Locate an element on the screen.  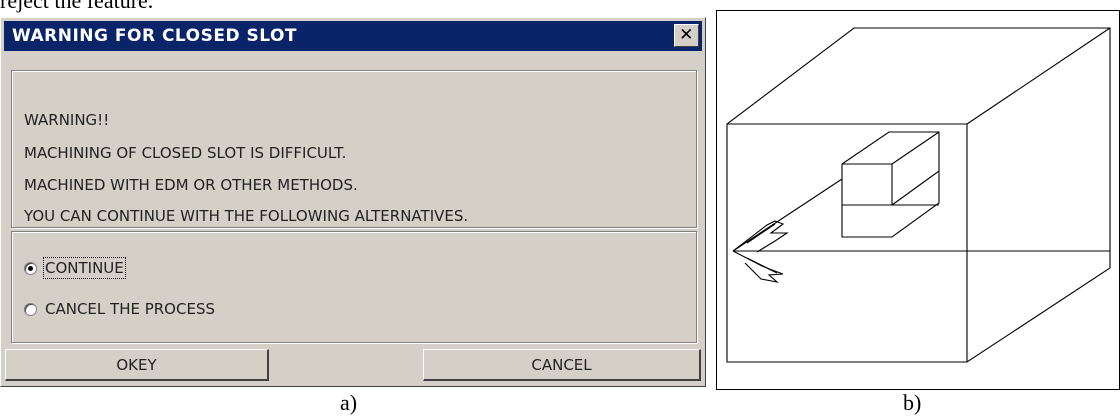
top-text-fragment: reject the feature. is located at coordinates (77, 6).